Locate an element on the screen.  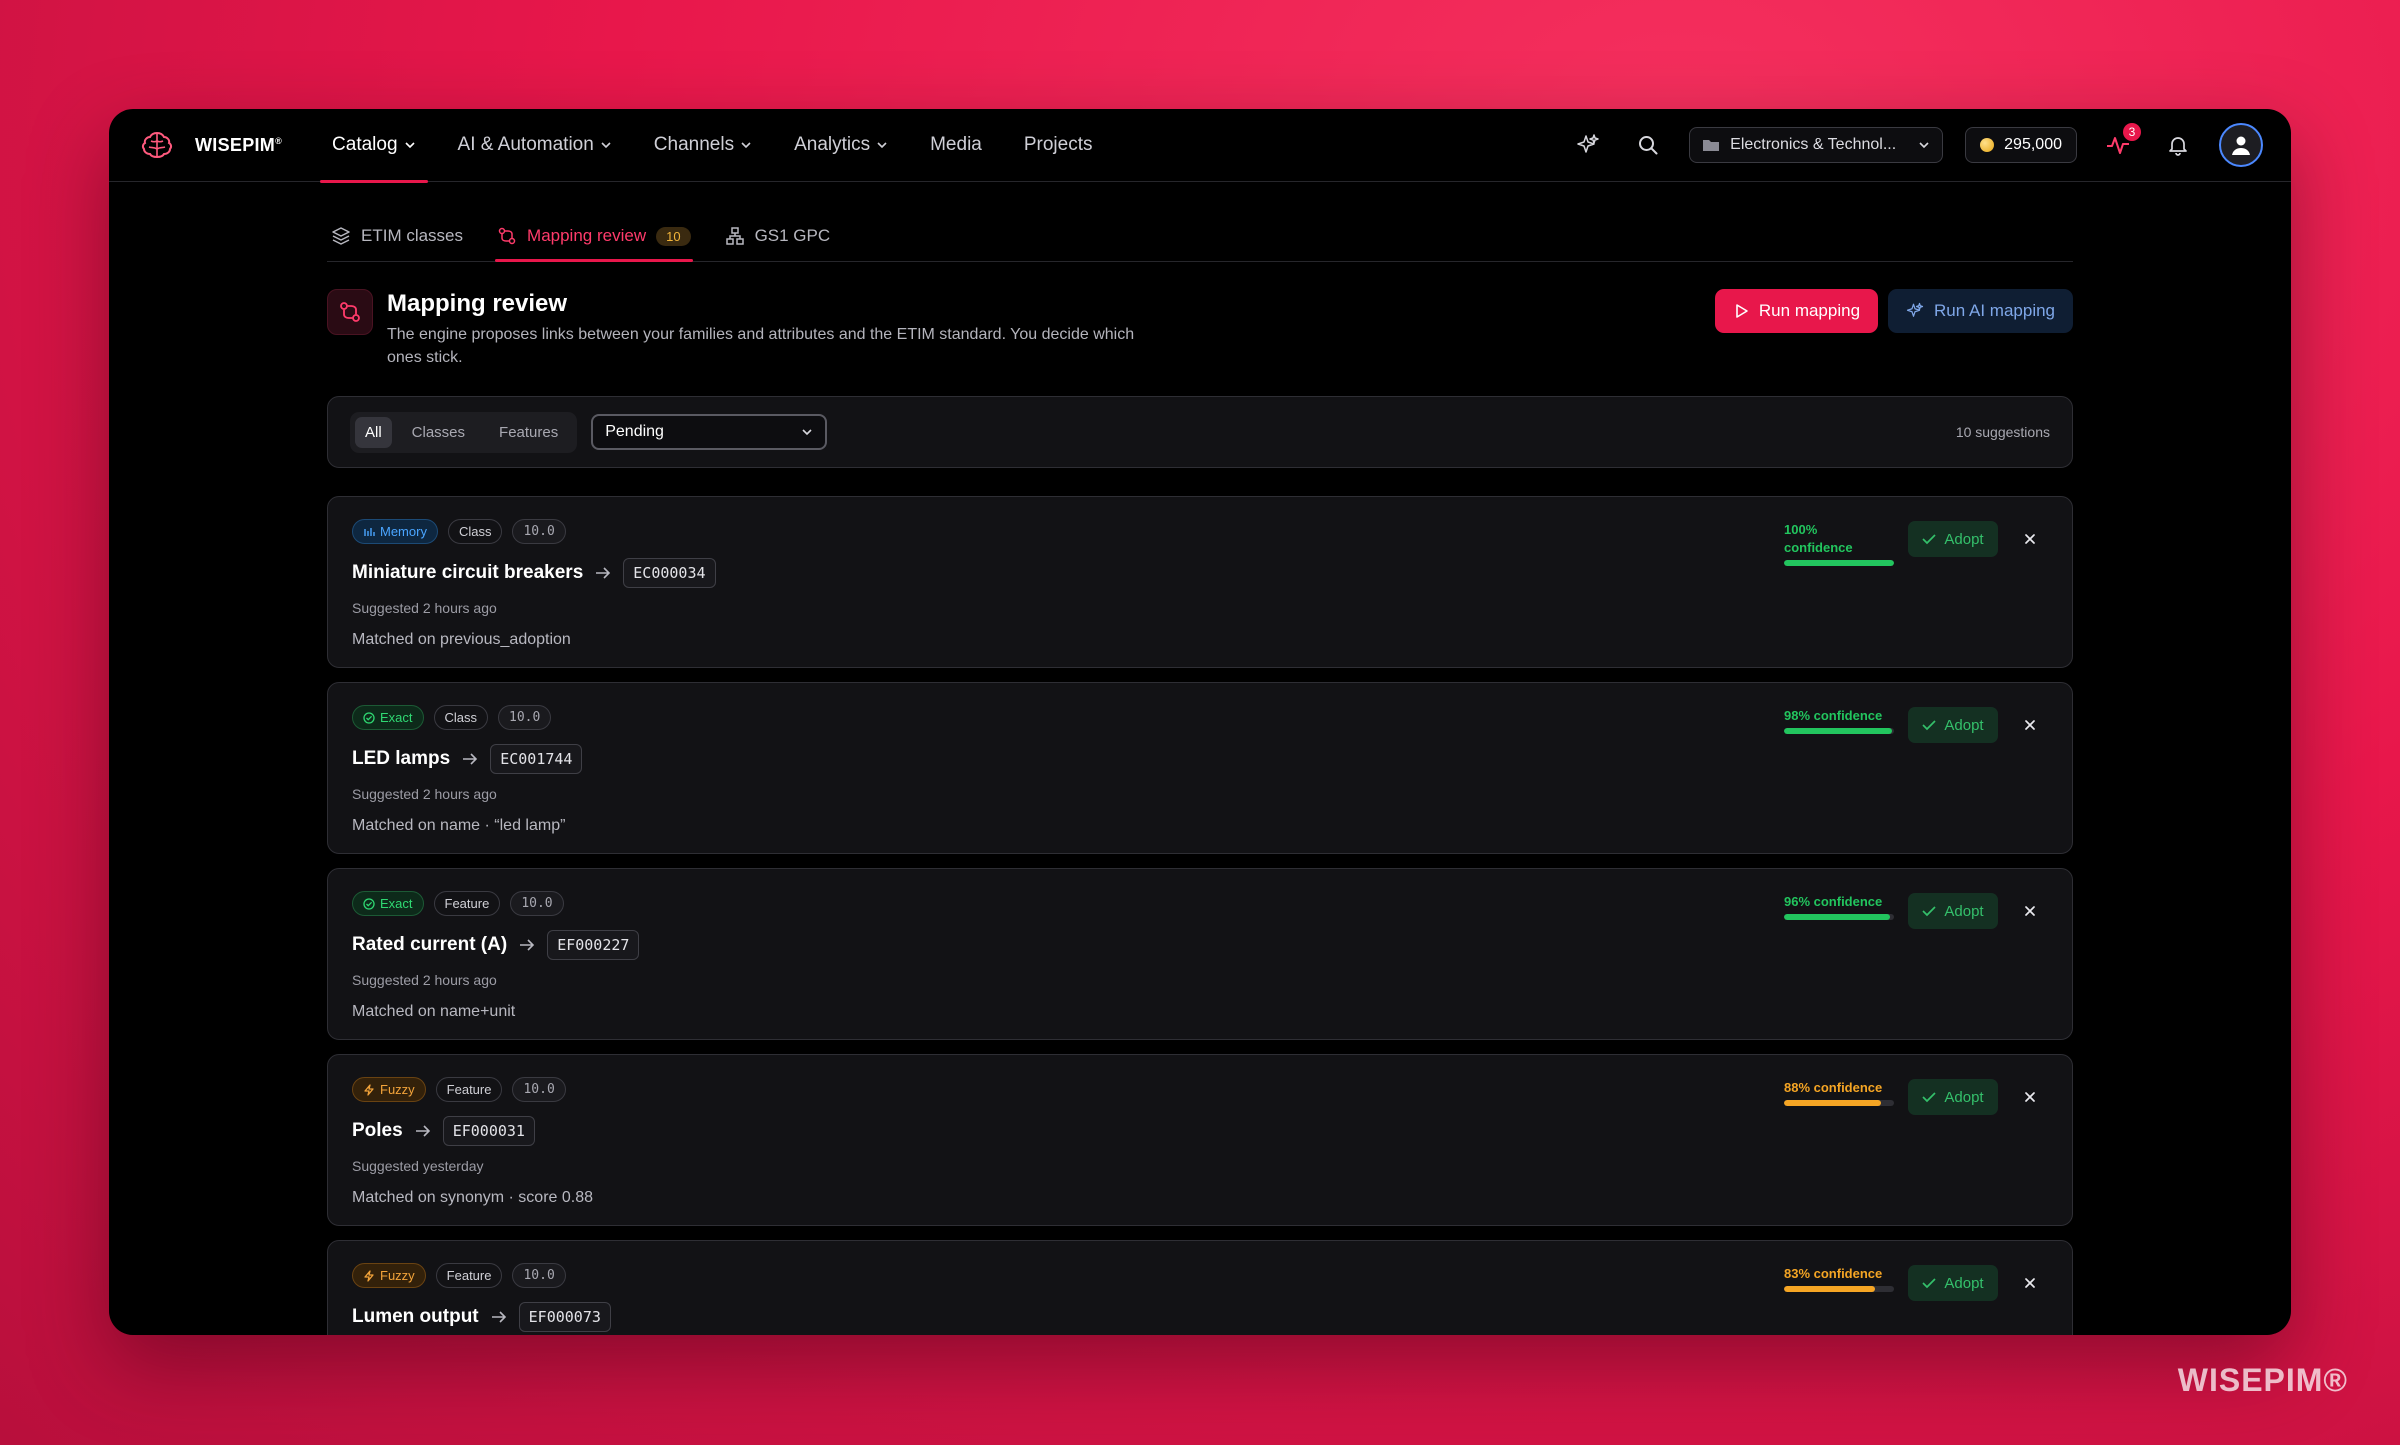
card-actions: 83% confidence Adopt is located at coordinates (1916, 1283).